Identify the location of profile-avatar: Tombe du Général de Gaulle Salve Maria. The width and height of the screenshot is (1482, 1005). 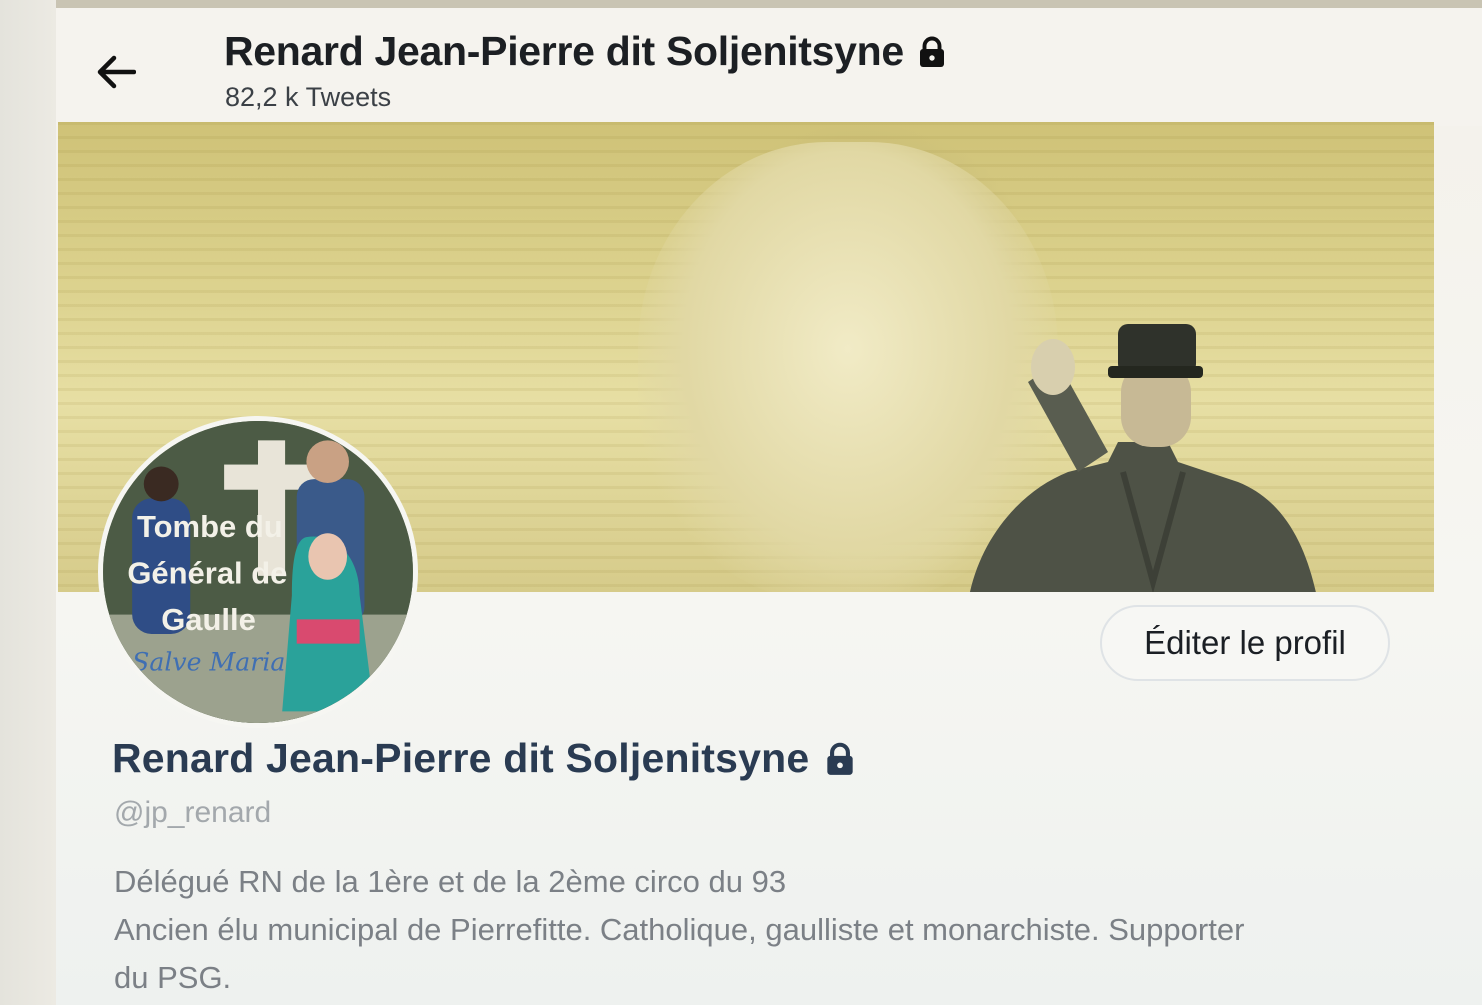
(258, 572).